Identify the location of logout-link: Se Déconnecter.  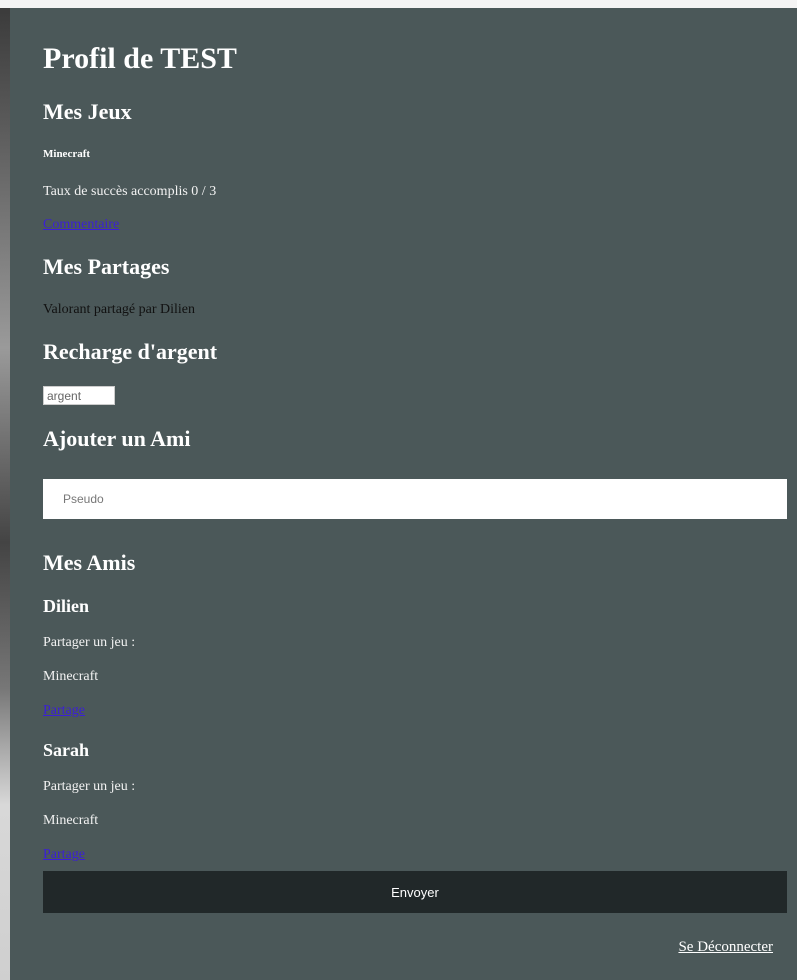
(725, 947).